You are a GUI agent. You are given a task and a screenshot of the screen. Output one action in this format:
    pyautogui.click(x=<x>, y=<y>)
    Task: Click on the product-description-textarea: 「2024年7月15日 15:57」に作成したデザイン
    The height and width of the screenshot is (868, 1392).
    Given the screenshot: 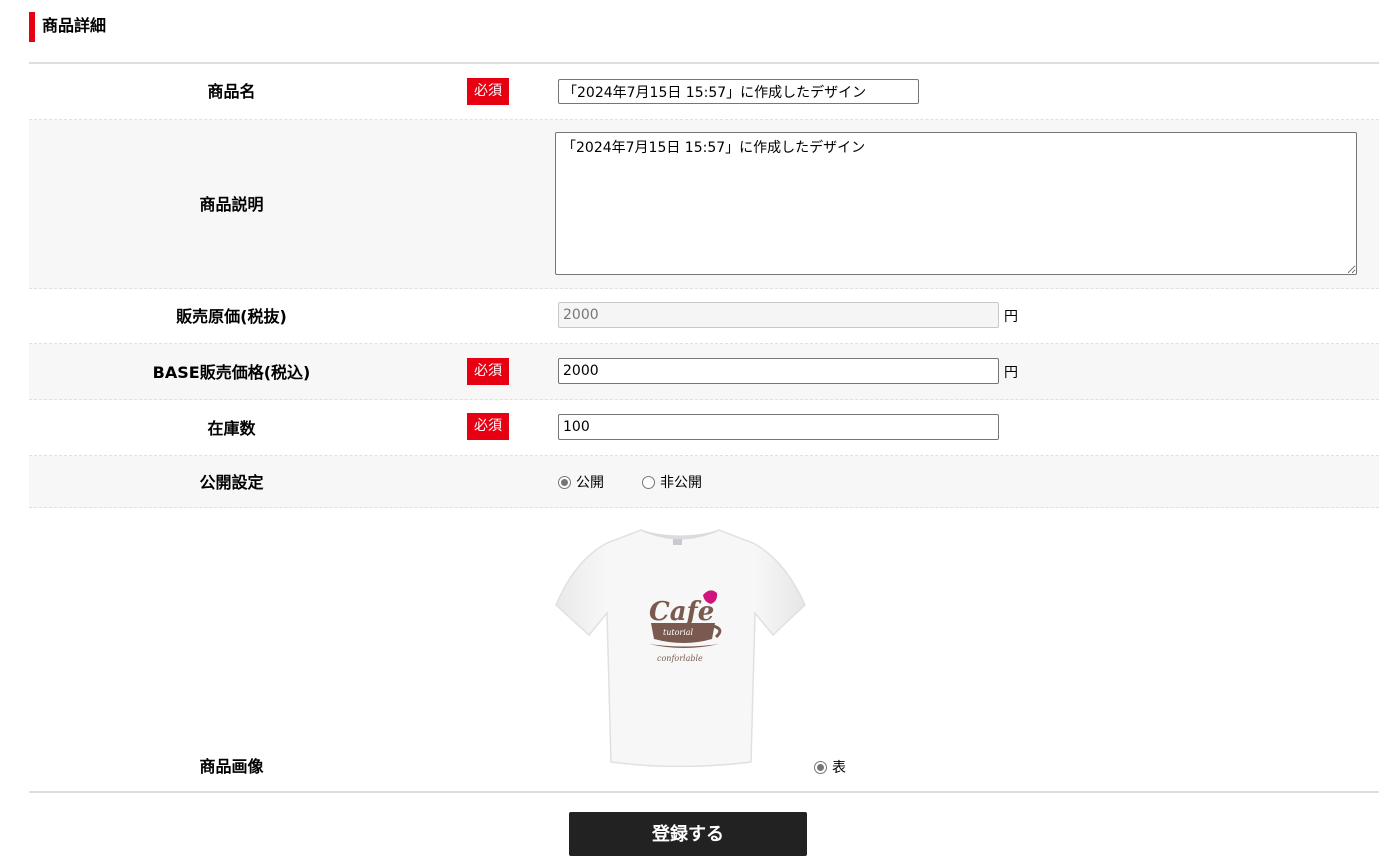 What is the action you would take?
    pyautogui.click(x=956, y=203)
    